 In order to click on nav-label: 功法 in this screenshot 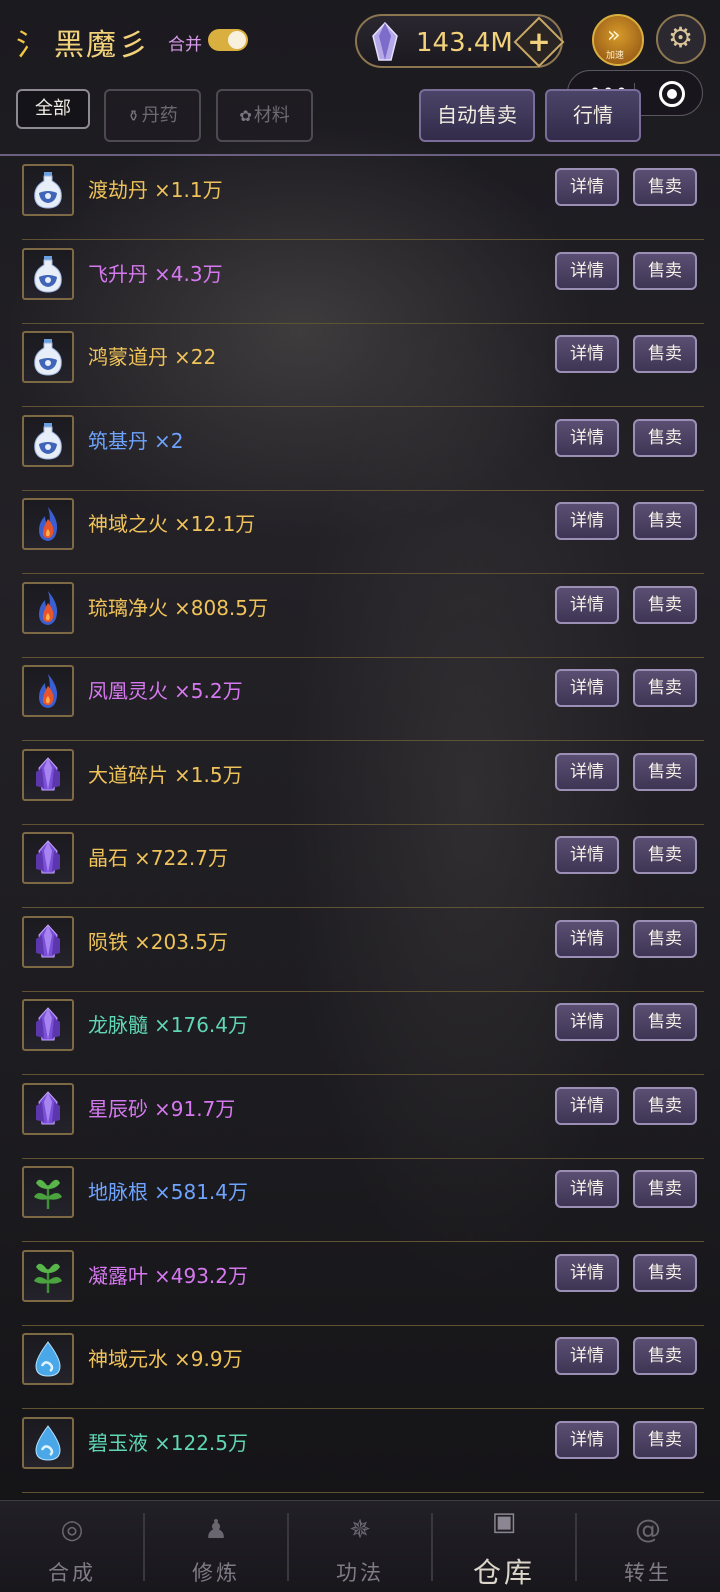, I will do `click(360, 1573)`.